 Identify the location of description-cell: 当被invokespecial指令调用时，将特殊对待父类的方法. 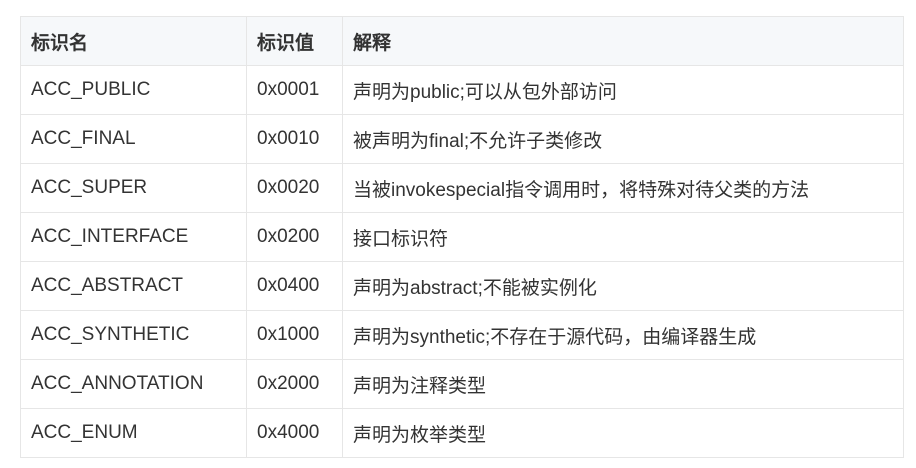
(623, 188).